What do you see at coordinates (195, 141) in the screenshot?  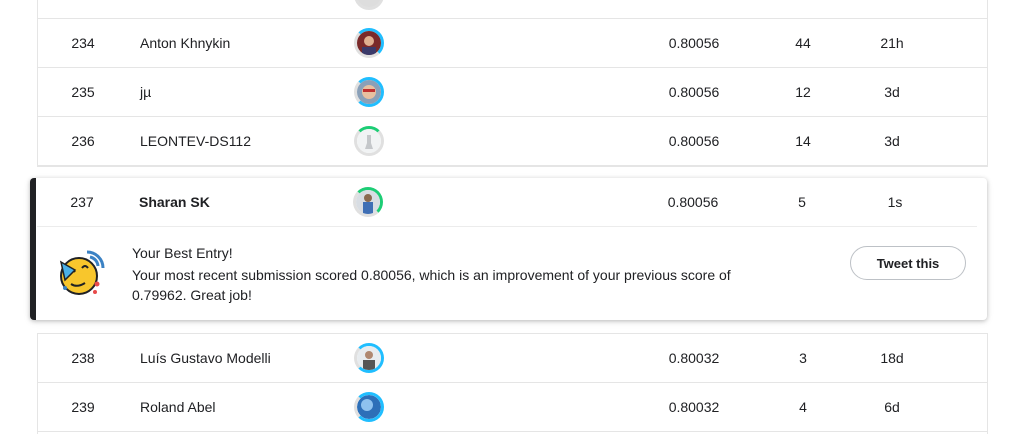 I see `team-name: LEONTEV-DS112` at bounding box center [195, 141].